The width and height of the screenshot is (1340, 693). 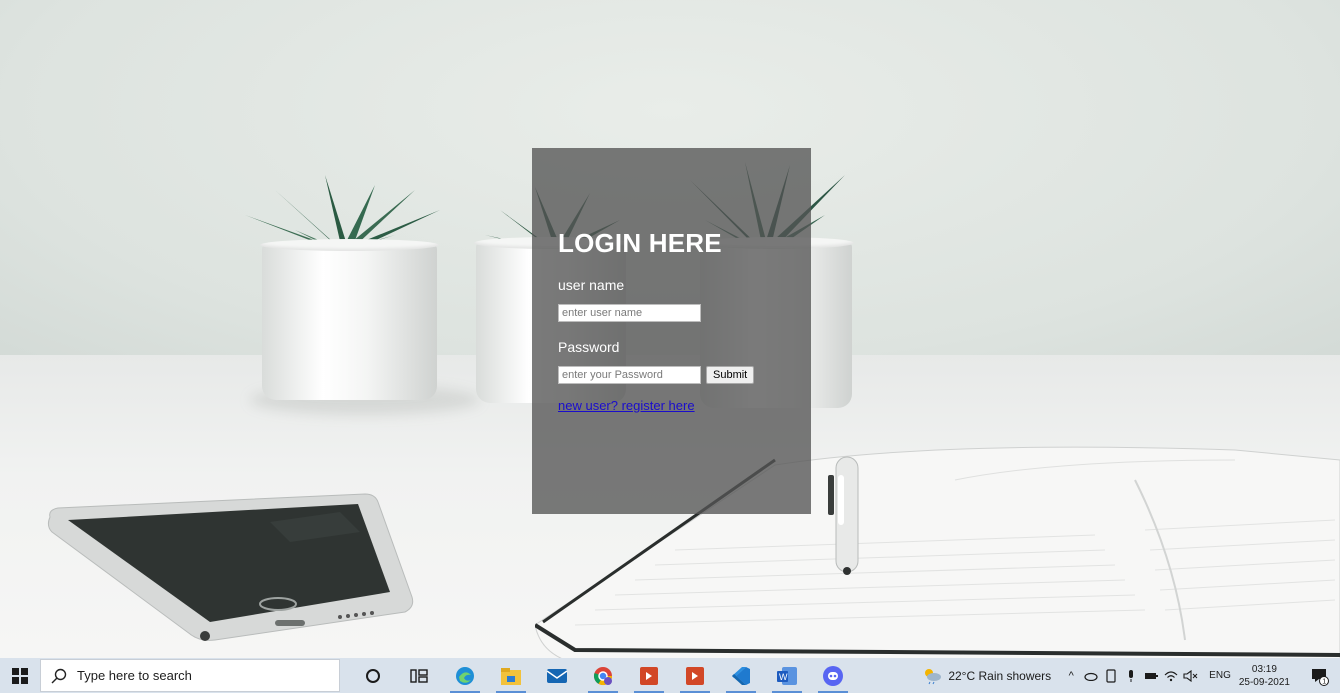 I want to click on edge-icon, so click(x=465, y=675).